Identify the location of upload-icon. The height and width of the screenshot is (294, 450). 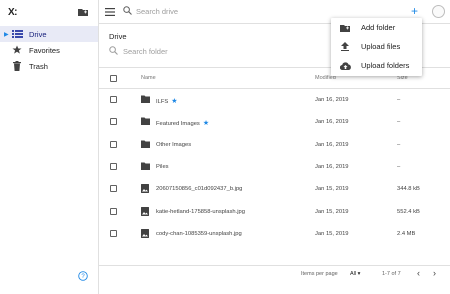
(345, 47).